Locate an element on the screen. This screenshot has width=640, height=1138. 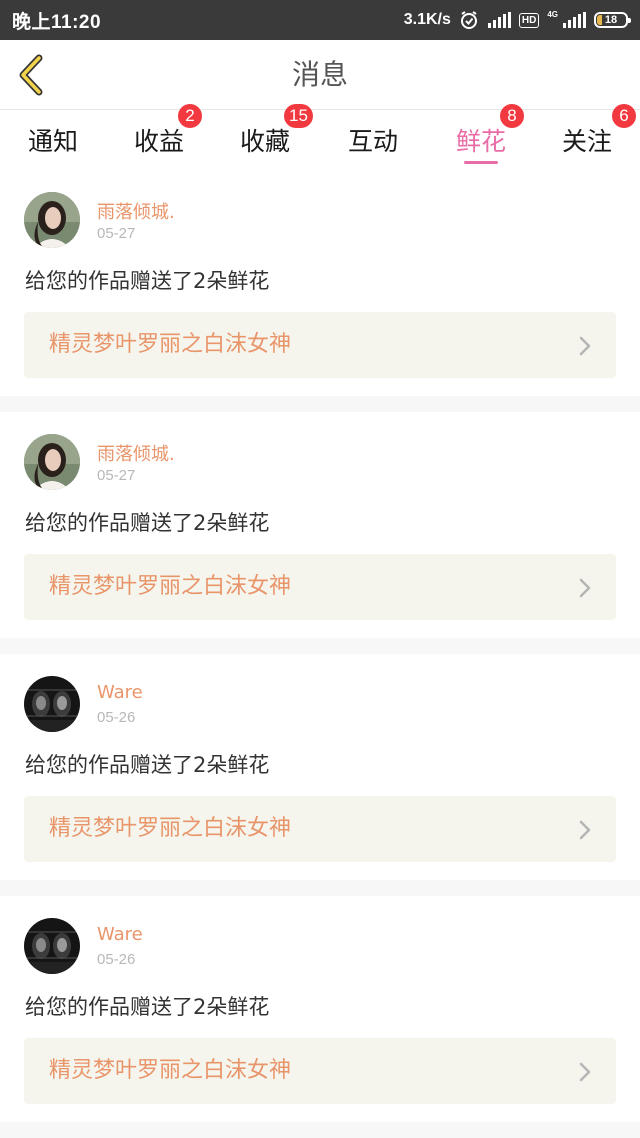
battery-level: 18 is located at coordinates (611, 20).